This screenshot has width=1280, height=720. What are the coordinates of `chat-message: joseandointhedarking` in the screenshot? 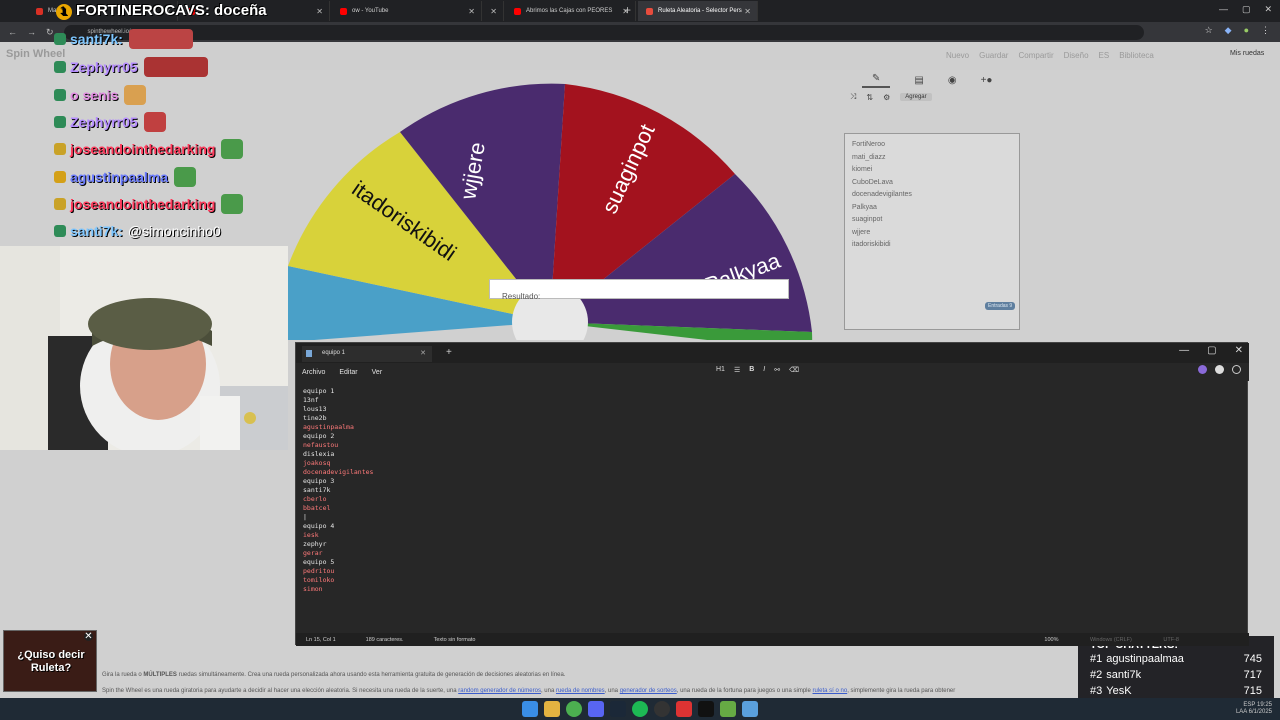 It's located at (149, 204).